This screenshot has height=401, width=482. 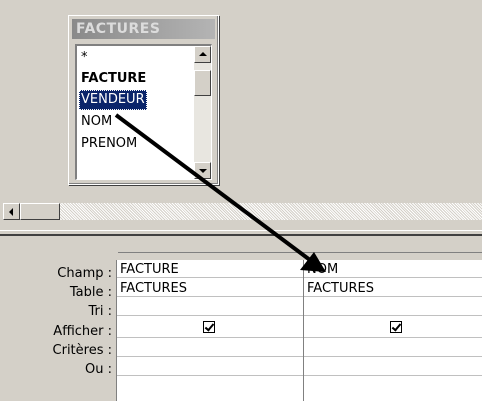 I want to click on field-item-prenom: PRENOM, so click(x=109, y=144).